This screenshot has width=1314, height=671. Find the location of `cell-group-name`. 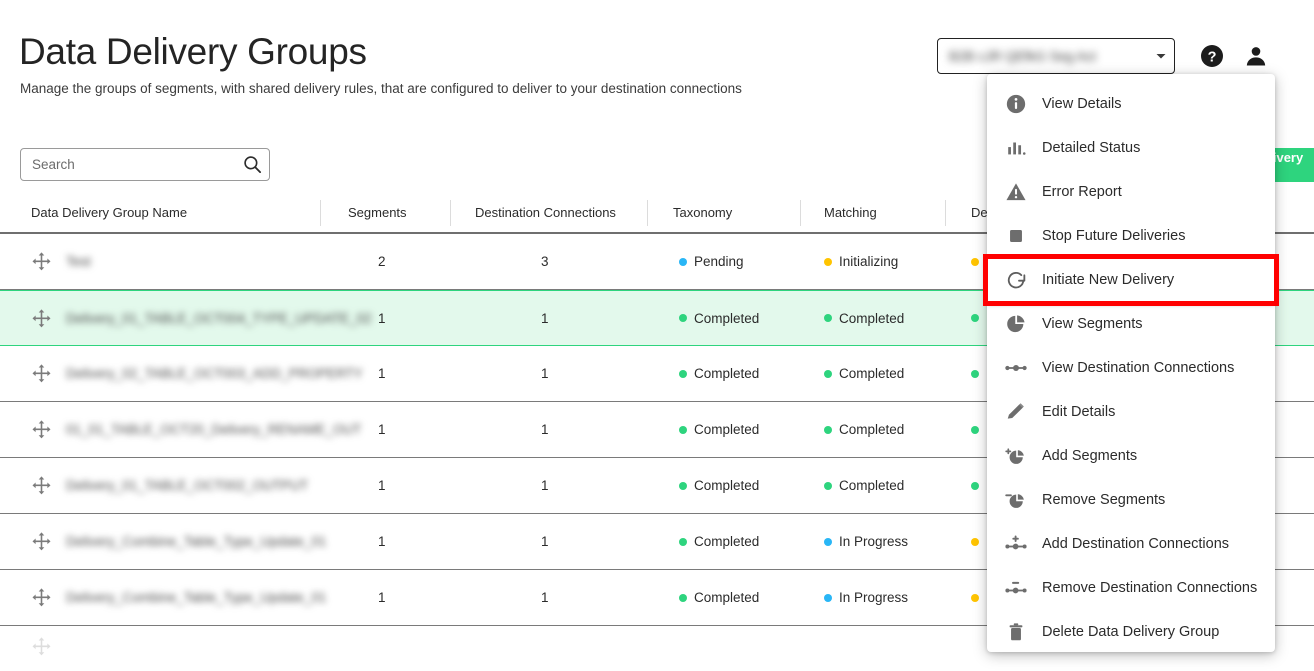

cell-group-name is located at coordinates (68, 646).